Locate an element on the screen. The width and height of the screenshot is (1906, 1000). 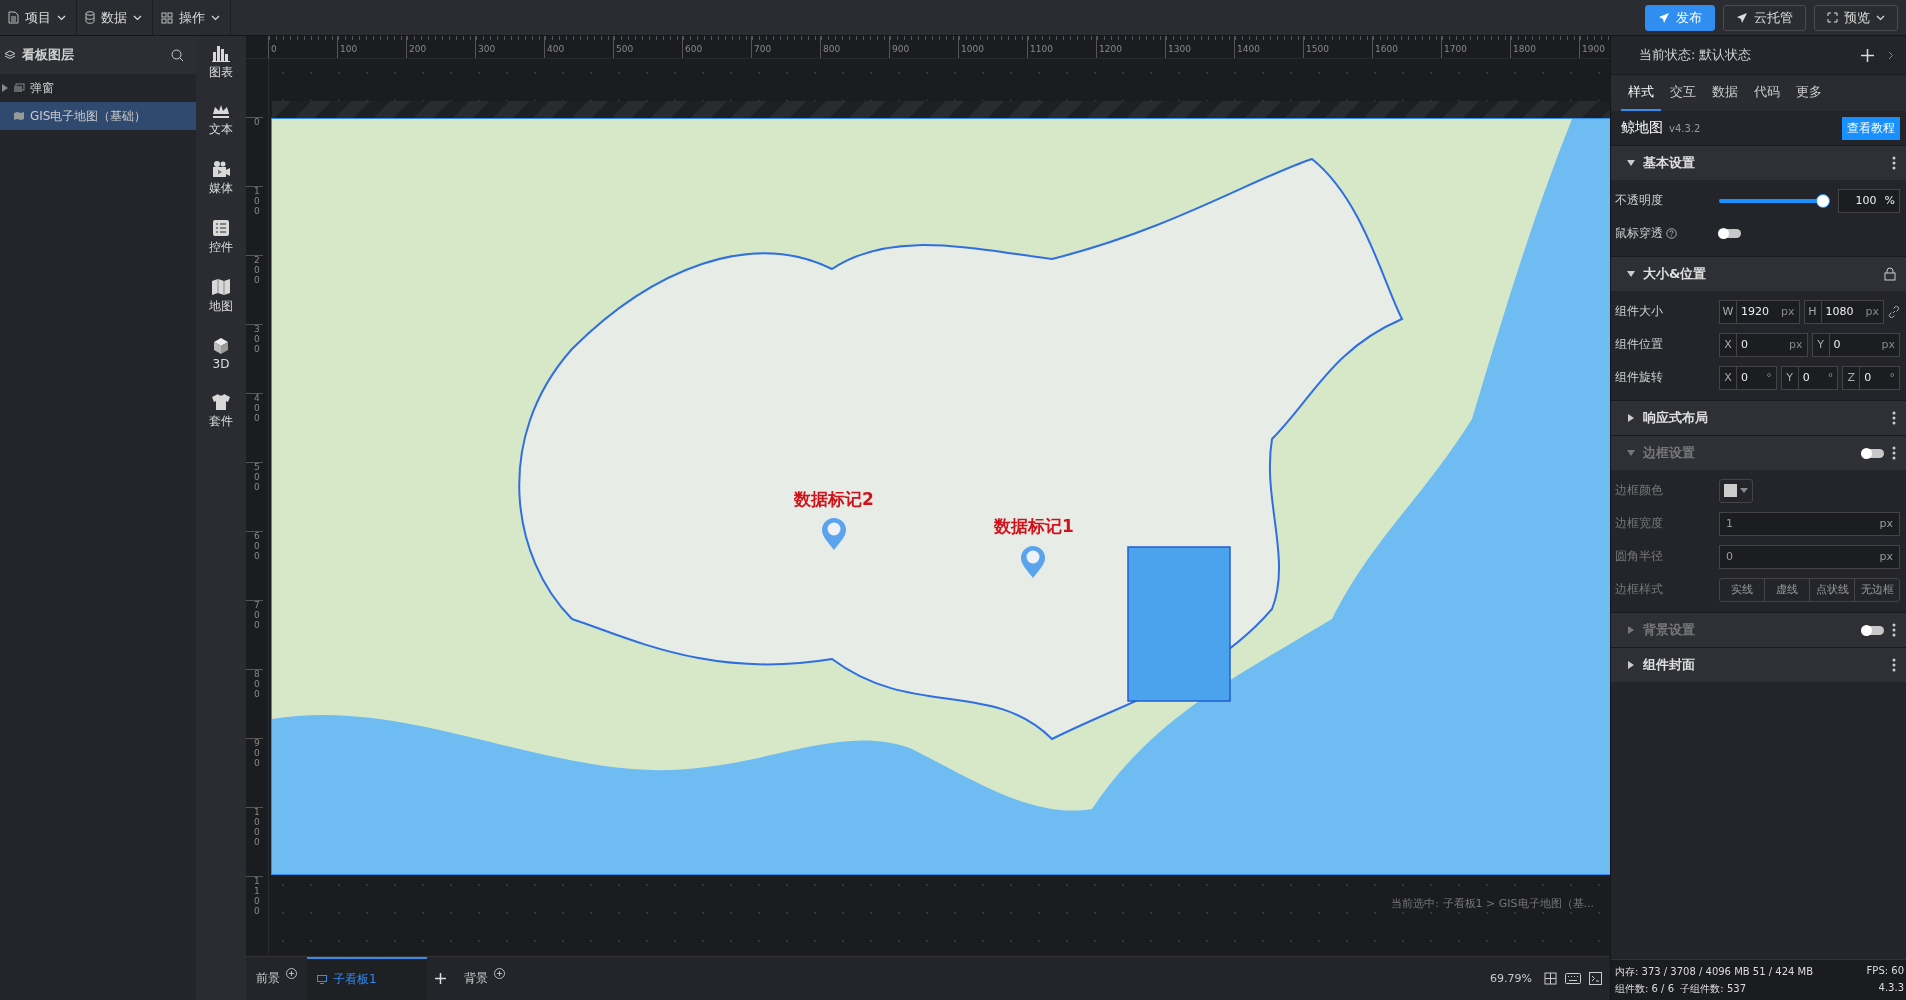
zoom-level: 69.79% is located at coordinates (1511, 978).